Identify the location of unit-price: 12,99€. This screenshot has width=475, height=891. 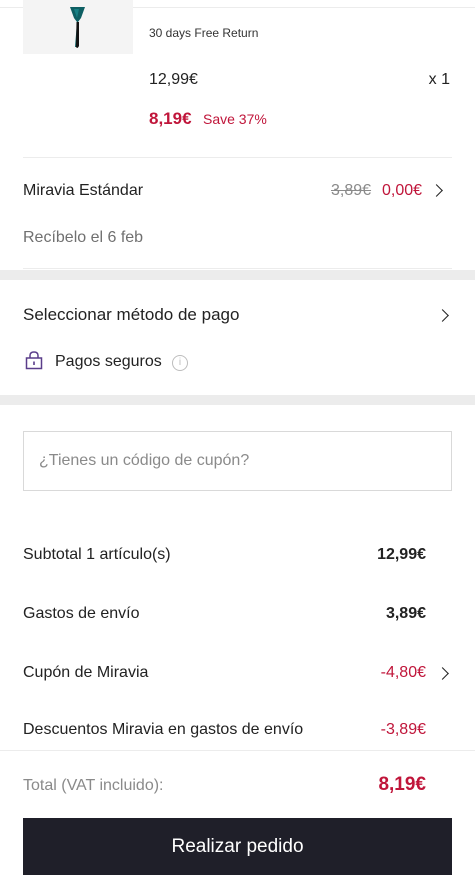
(173, 79).